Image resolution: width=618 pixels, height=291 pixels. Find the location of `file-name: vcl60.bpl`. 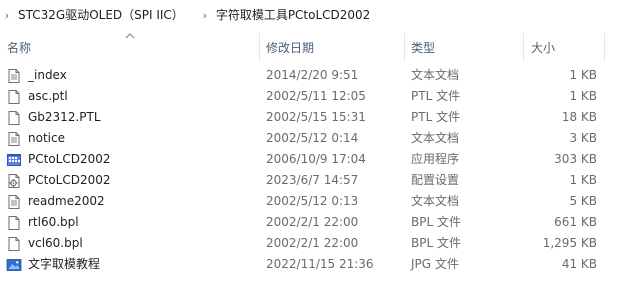

file-name: vcl60.bpl is located at coordinates (55, 243).